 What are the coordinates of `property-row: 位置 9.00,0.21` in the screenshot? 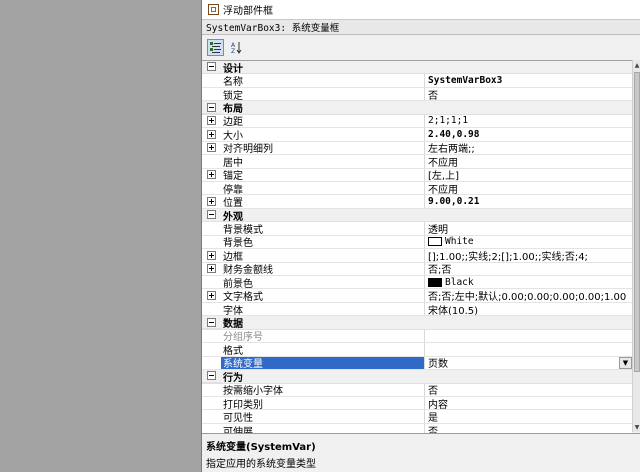 It's located at (417, 202).